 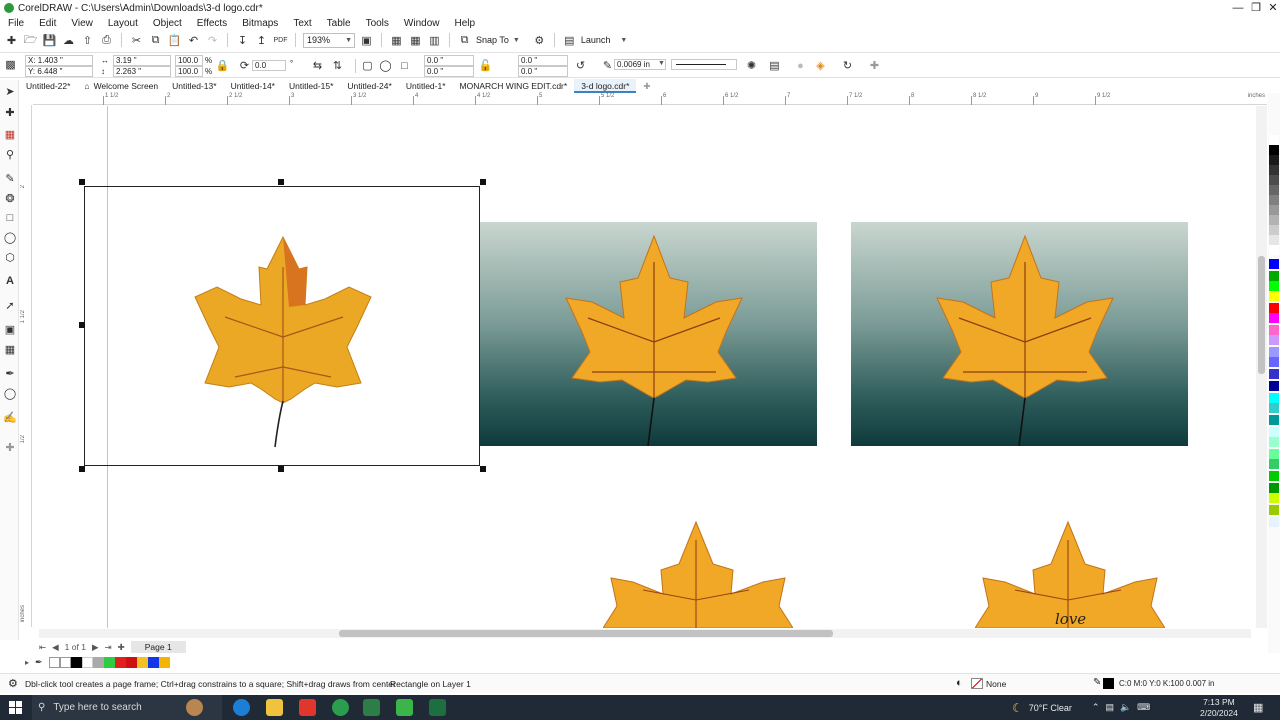 What do you see at coordinates (10, 281) in the screenshot?
I see `text-tool-icon: A` at bounding box center [10, 281].